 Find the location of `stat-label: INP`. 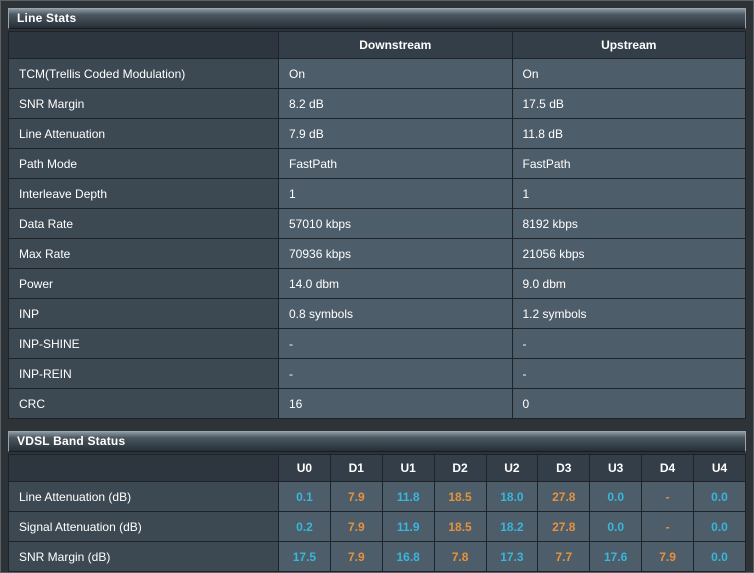

stat-label: INP is located at coordinates (143, 313).